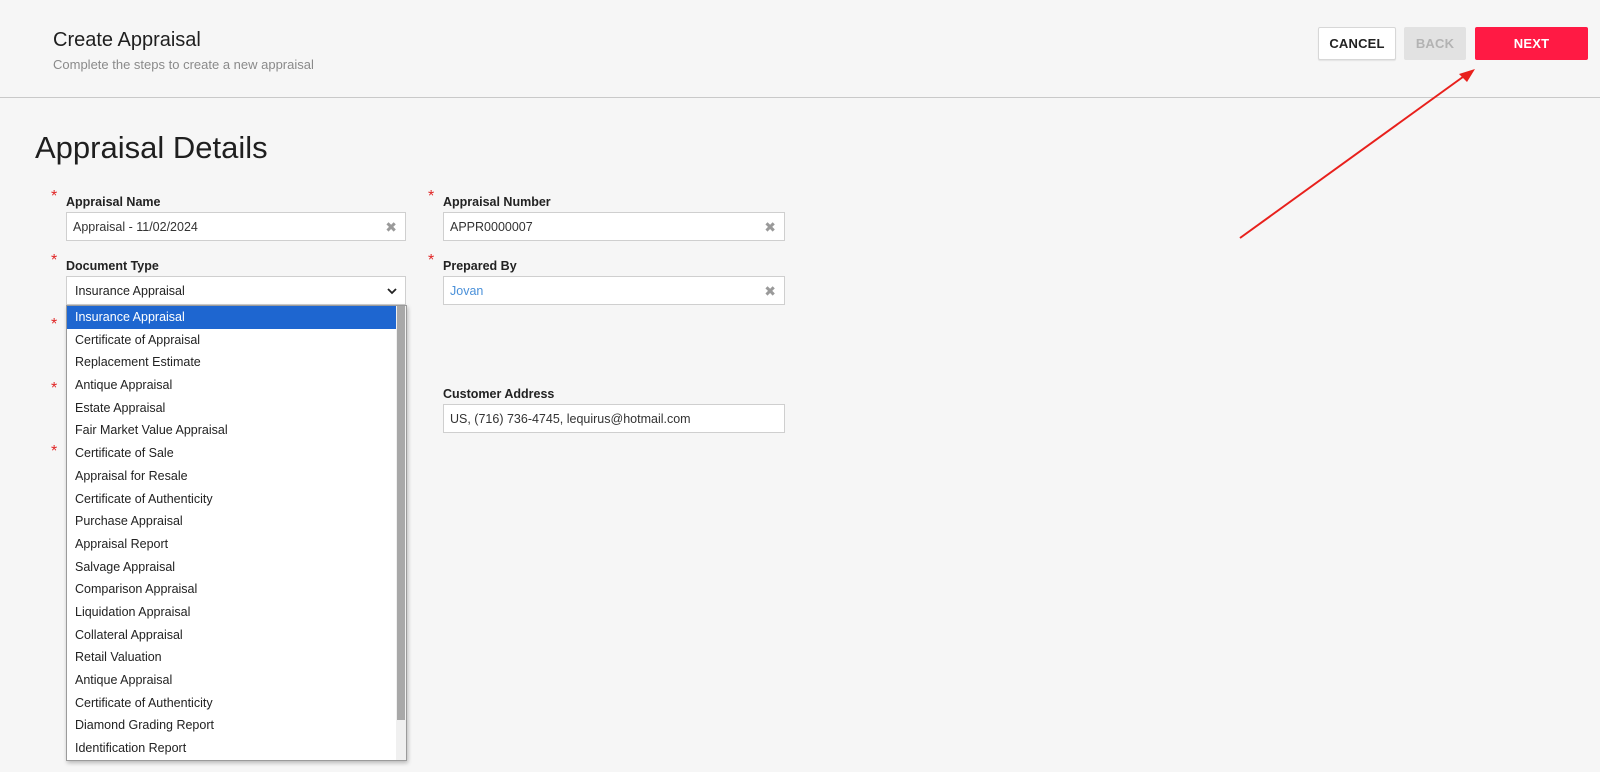 The width and height of the screenshot is (1600, 772). What do you see at coordinates (232, 544) in the screenshot?
I see `dropdown-option: Appraisal Report` at bounding box center [232, 544].